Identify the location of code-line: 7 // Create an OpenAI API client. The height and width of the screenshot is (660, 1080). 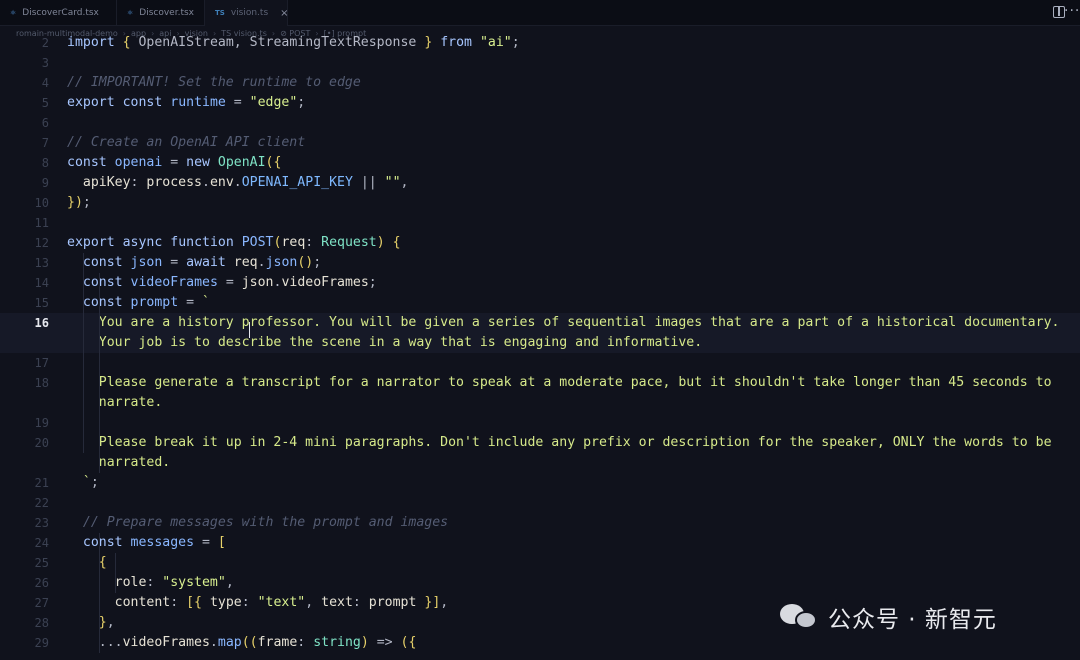
(540, 143).